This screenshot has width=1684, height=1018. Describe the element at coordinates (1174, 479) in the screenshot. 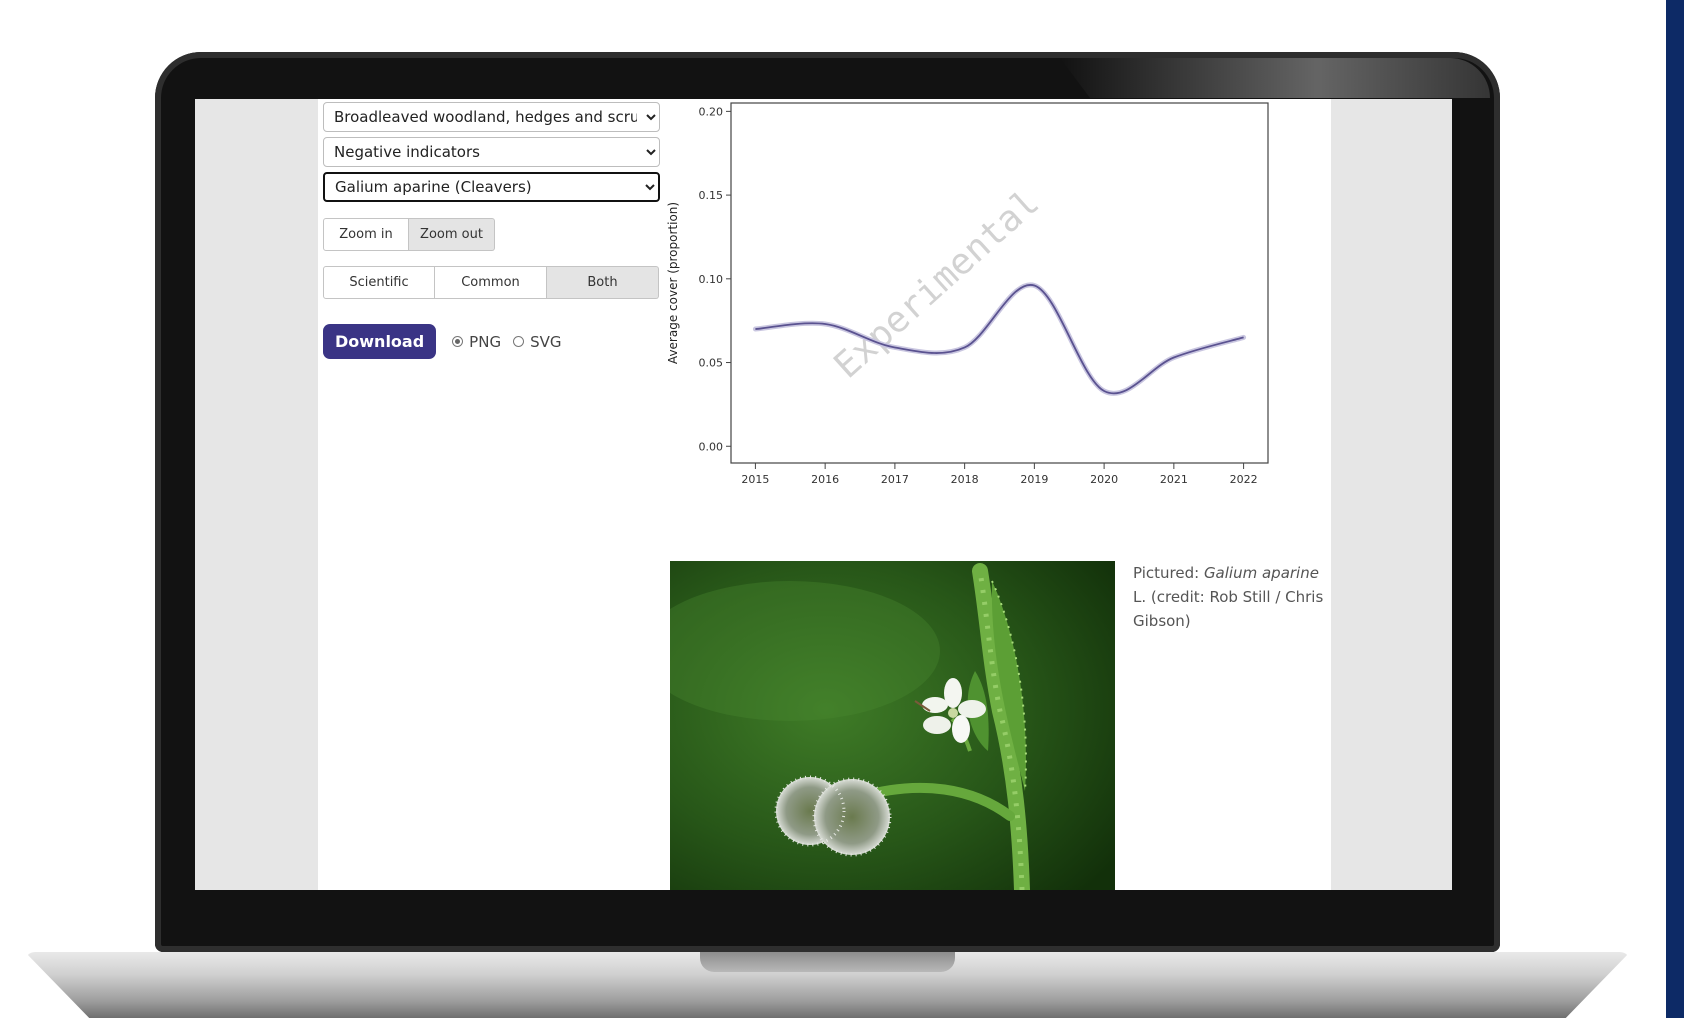

I see `x-tick-label: 2021` at that location.